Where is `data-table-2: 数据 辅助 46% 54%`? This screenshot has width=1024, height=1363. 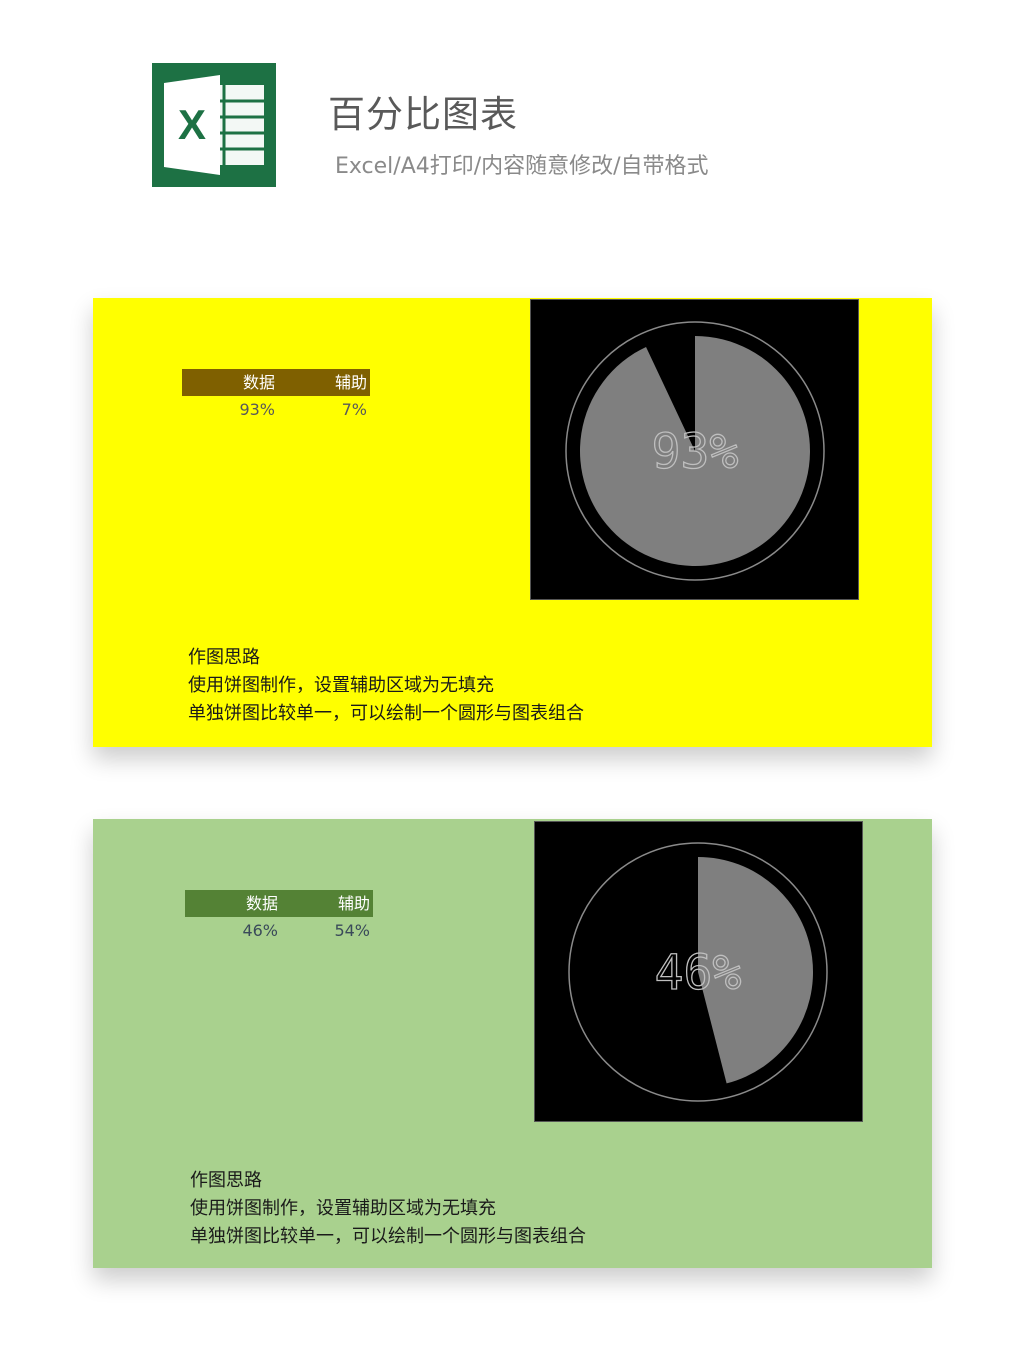
data-table-2: 数据 辅助 46% 54% is located at coordinates (279, 917).